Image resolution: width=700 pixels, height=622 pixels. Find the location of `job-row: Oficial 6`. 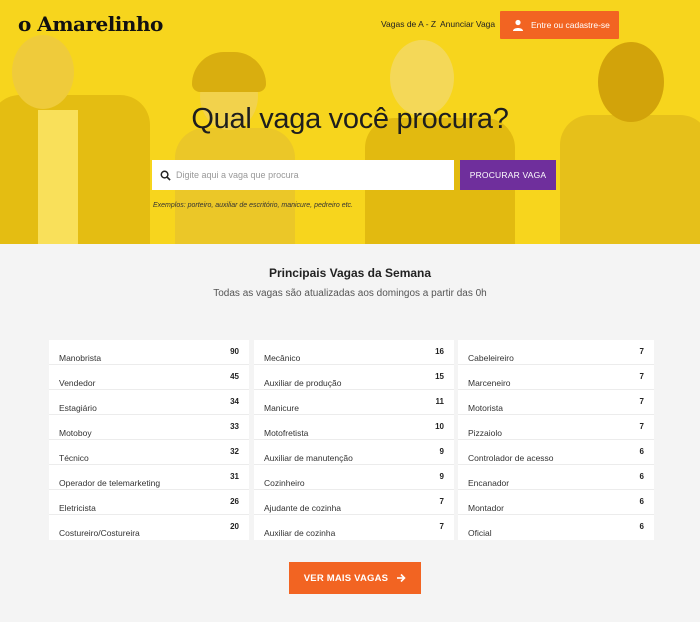

job-row: Oficial 6 is located at coordinates (556, 527).